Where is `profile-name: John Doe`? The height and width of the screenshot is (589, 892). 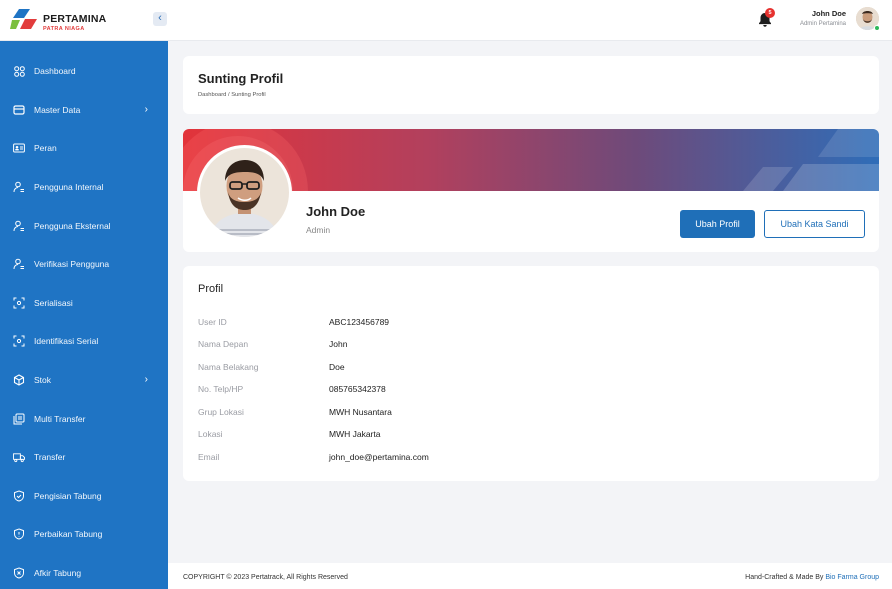
profile-name: John Doe is located at coordinates (336, 211).